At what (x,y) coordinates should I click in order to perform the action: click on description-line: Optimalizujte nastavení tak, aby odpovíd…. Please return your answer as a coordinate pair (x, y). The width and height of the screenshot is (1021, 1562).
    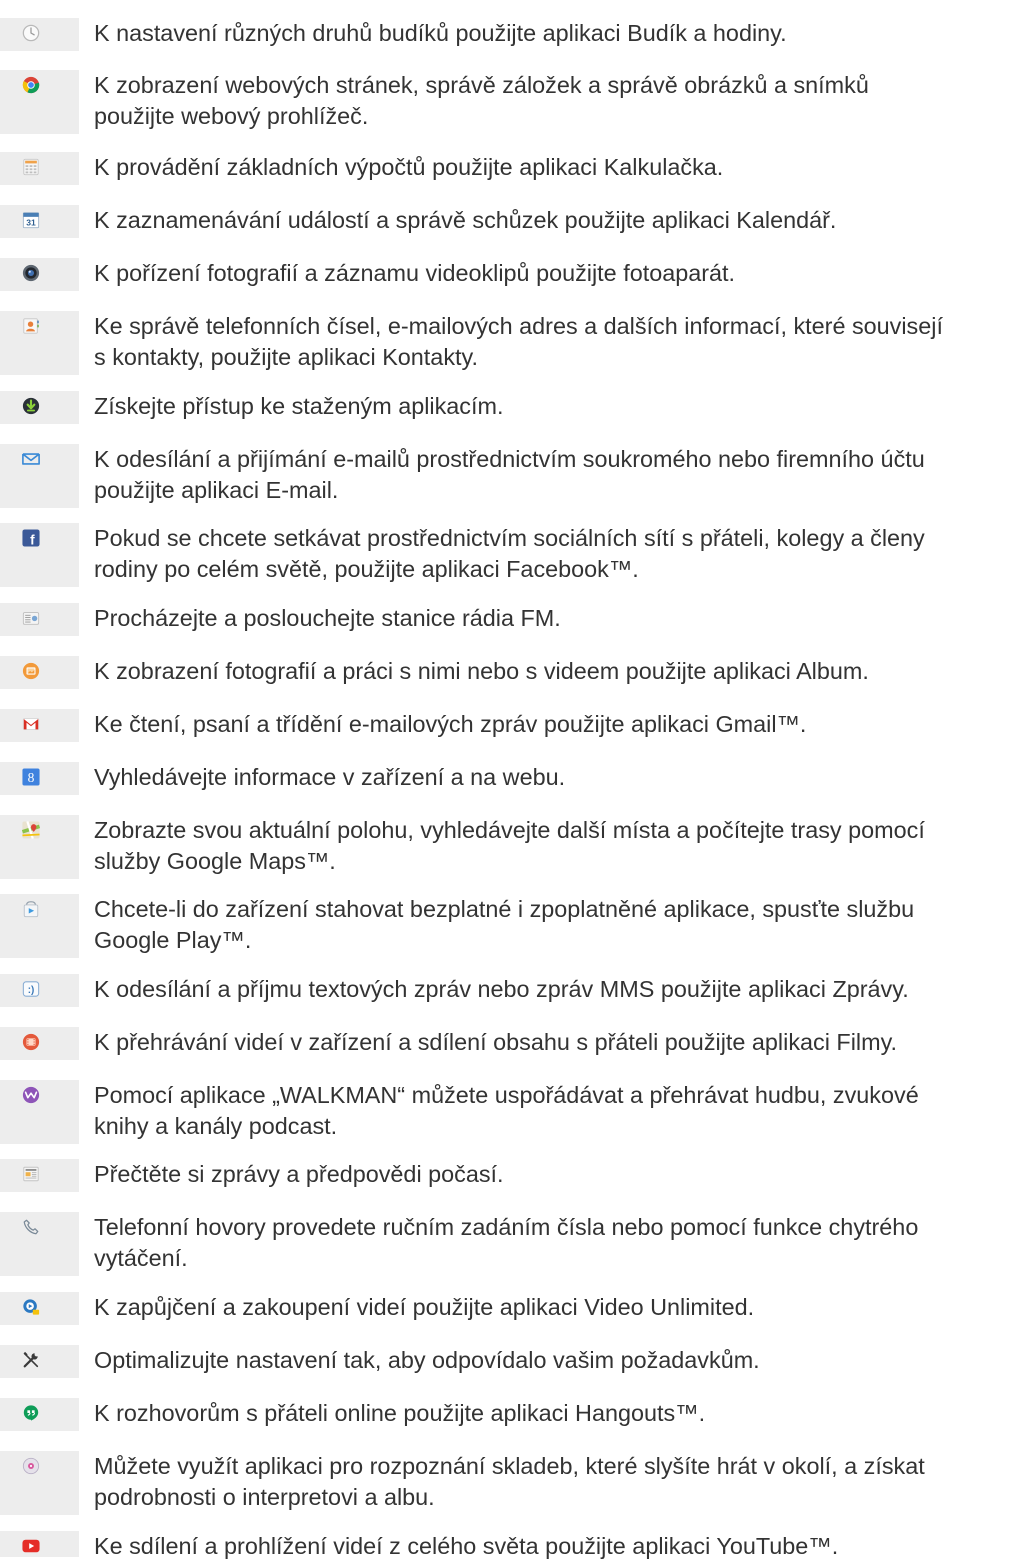
    Looking at the image, I should click on (427, 1360).